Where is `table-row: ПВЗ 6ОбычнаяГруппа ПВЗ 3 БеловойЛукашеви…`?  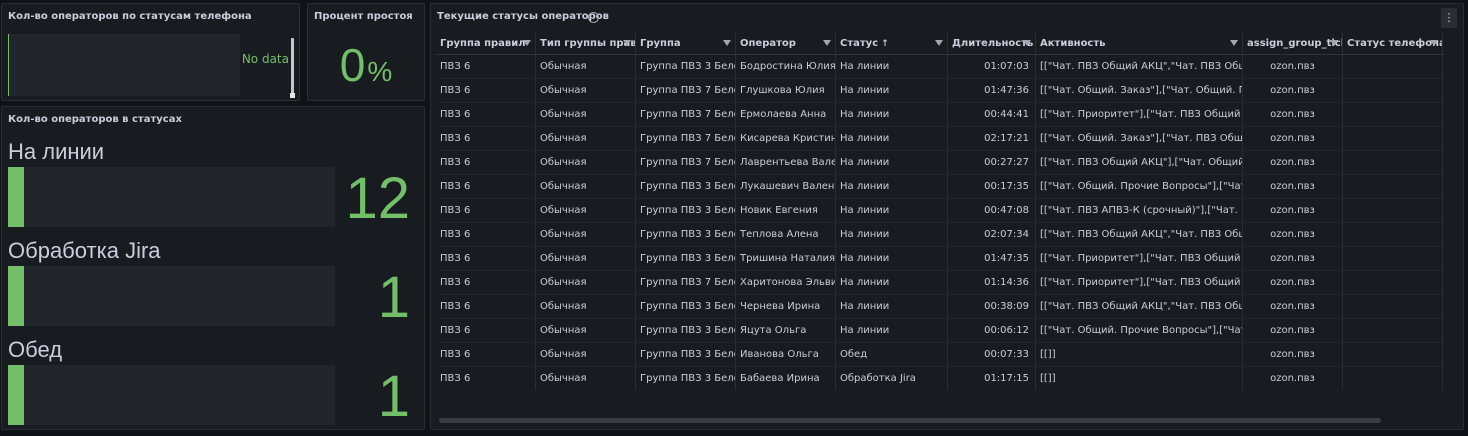 table-row: ПВЗ 6ОбычнаяГруппа ПВЗ 3 БеловойЛукашеви… is located at coordinates (940, 187).